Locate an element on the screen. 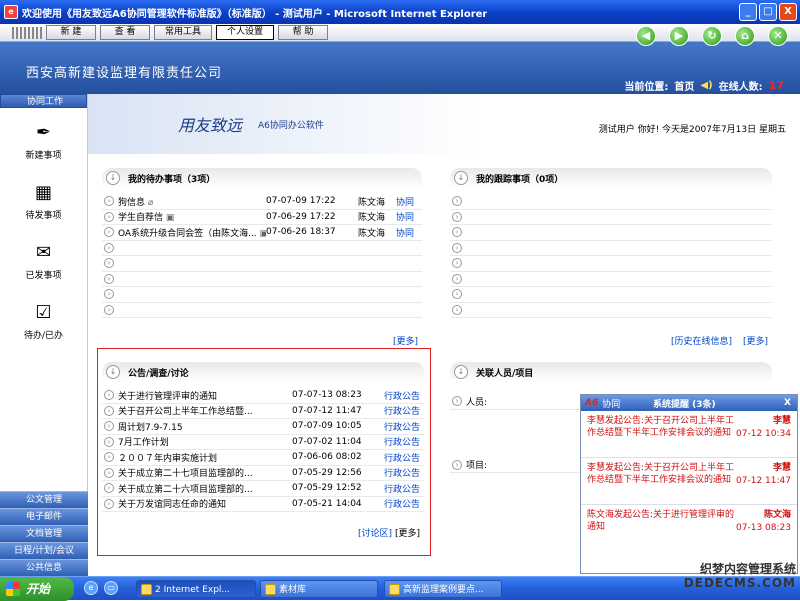  project-label: 项目: is located at coordinates (477, 466).